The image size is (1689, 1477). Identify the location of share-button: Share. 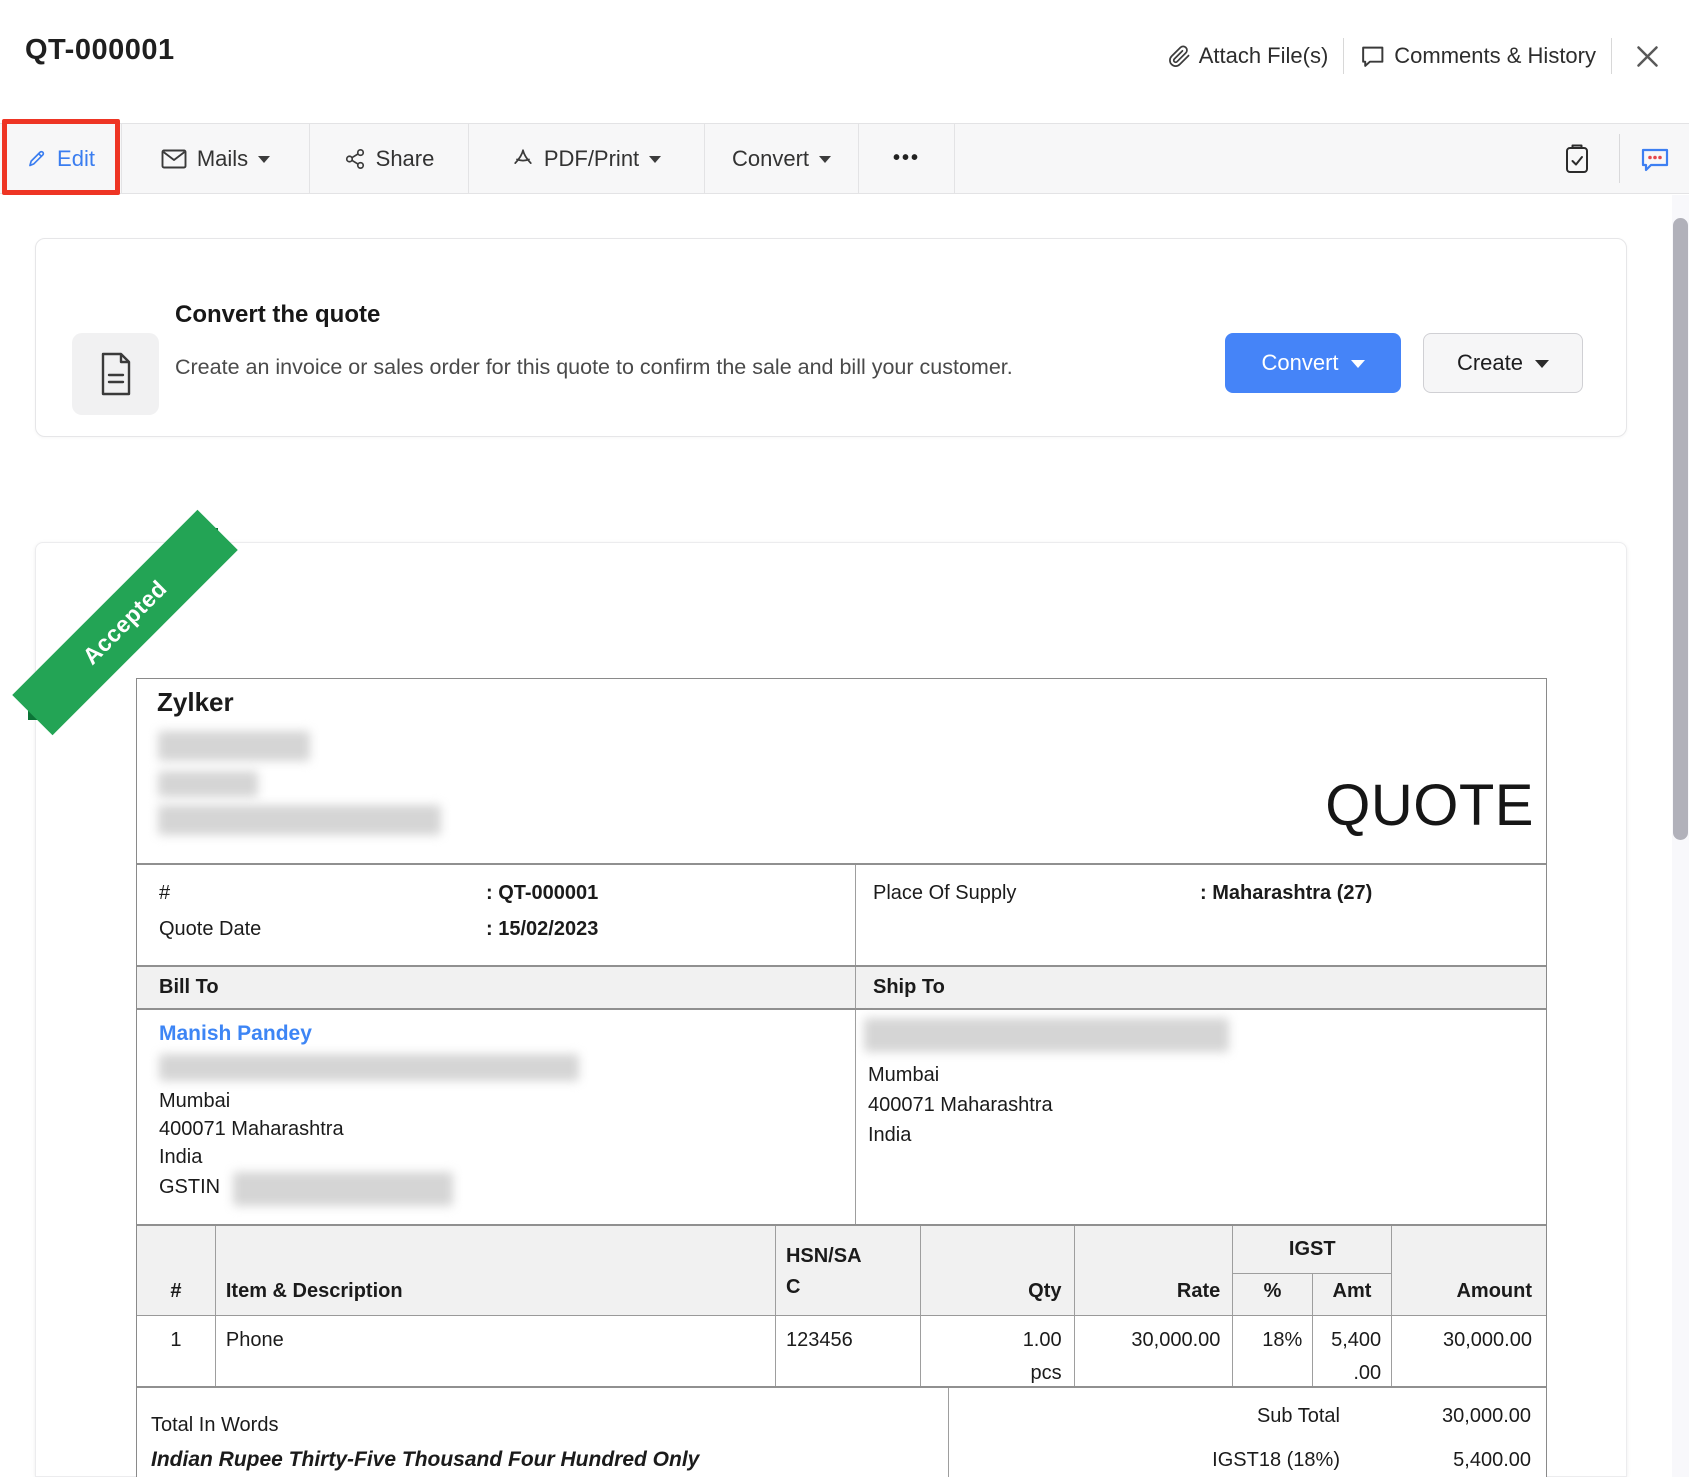
(389, 158).